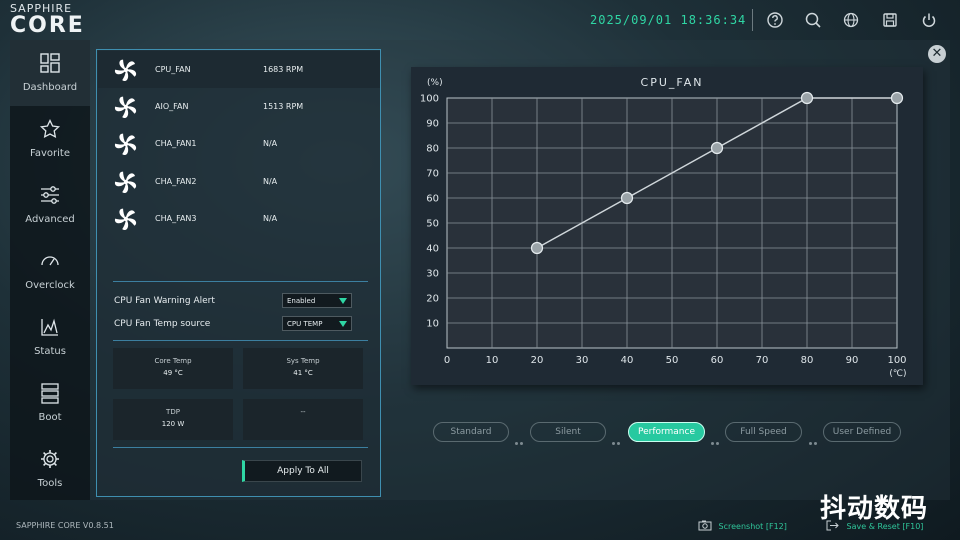  Describe the element at coordinates (50, 63) in the screenshot. I see `dashboard-icon` at that location.